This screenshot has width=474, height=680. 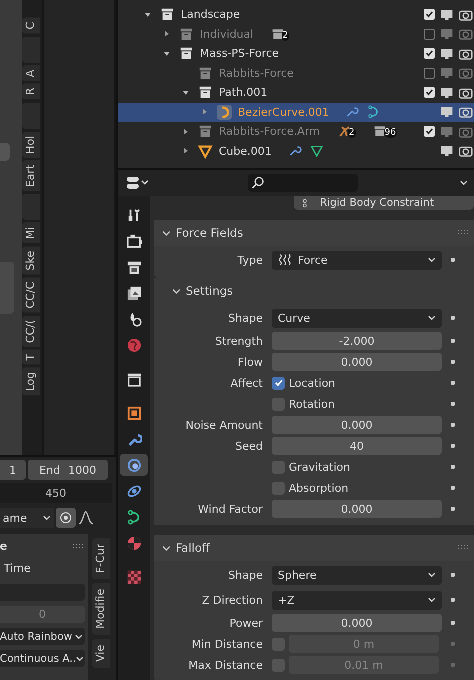 What do you see at coordinates (134, 517) in the screenshot?
I see `curve-icon` at bounding box center [134, 517].